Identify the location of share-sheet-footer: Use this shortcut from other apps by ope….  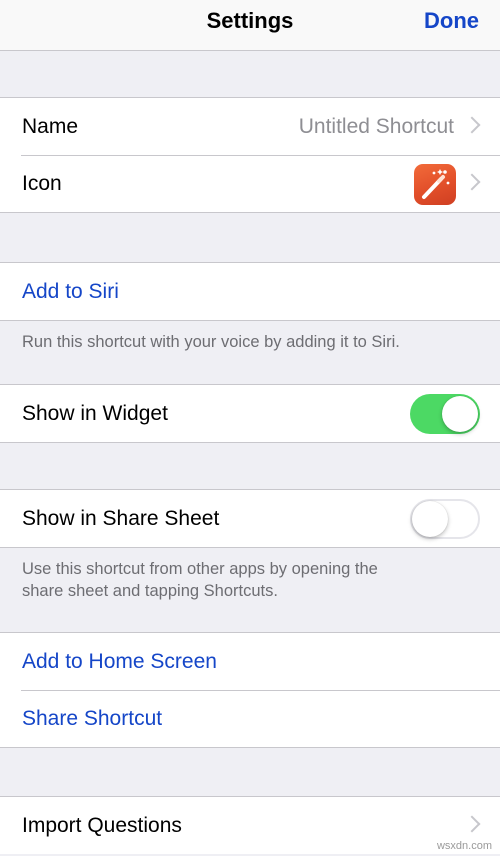
(252, 580).